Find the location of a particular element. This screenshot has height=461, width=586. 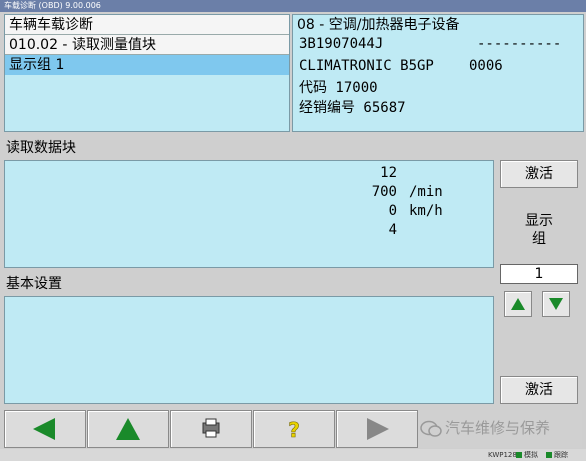

group-number-input: 1 is located at coordinates (539, 274).